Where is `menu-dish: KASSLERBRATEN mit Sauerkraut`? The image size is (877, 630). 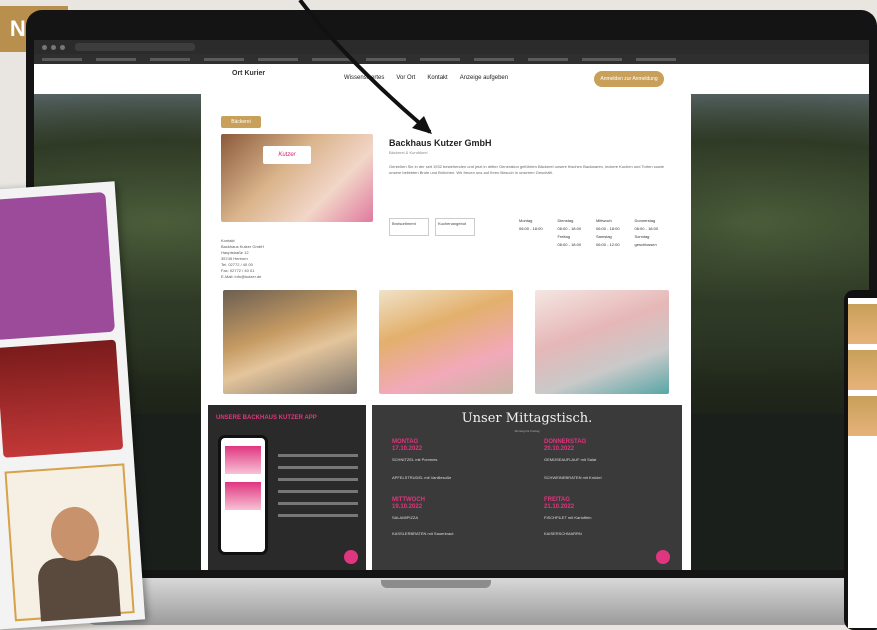 menu-dish: KASSLERBRATEN mit Sauerkraut is located at coordinates (423, 533).